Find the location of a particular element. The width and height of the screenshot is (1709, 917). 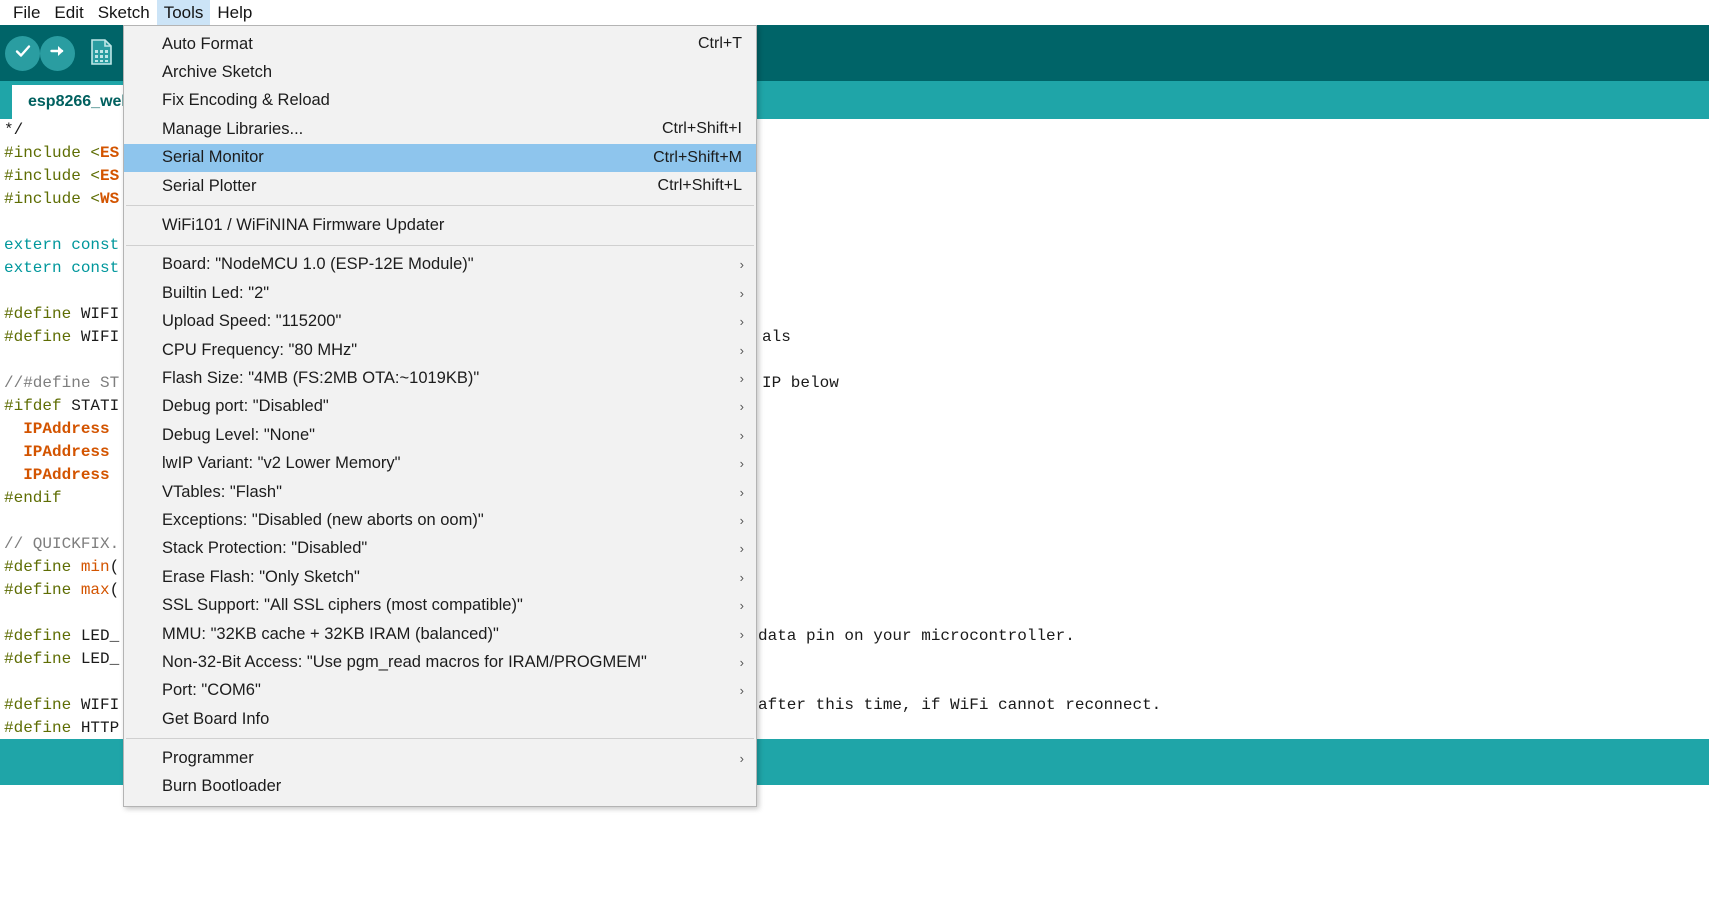

arrow-right-icon is located at coordinates (58, 53).